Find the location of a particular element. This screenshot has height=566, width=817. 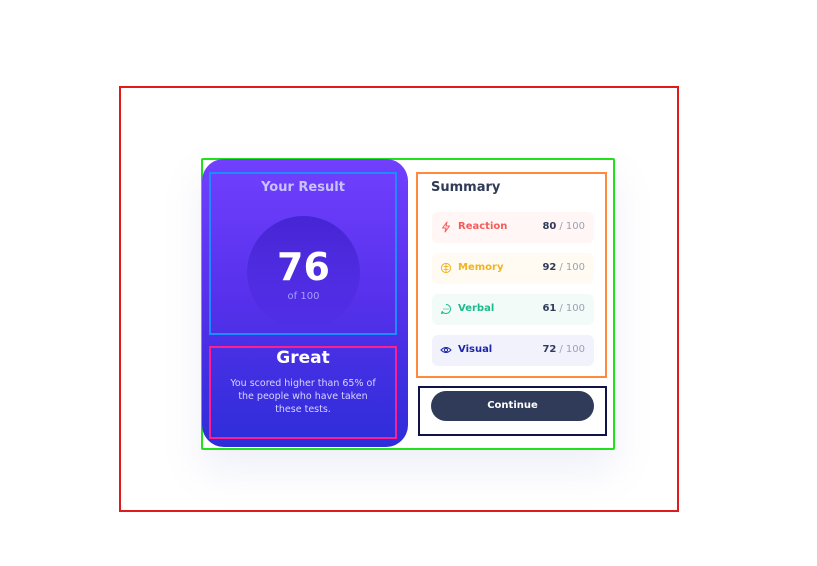

summary-item-memory: Memory 92/ 100 is located at coordinates (513, 268).